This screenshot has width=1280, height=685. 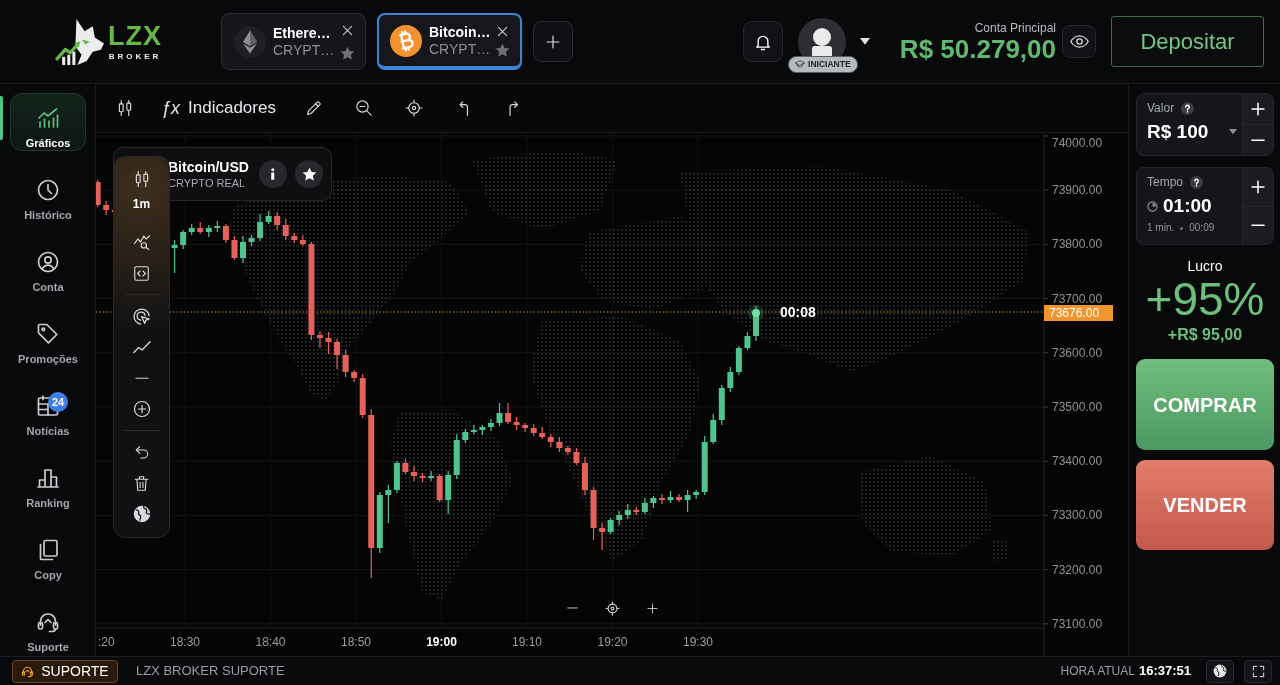 What do you see at coordinates (1077, 623) in the screenshot?
I see `price-axis-label: 73100.00` at bounding box center [1077, 623].